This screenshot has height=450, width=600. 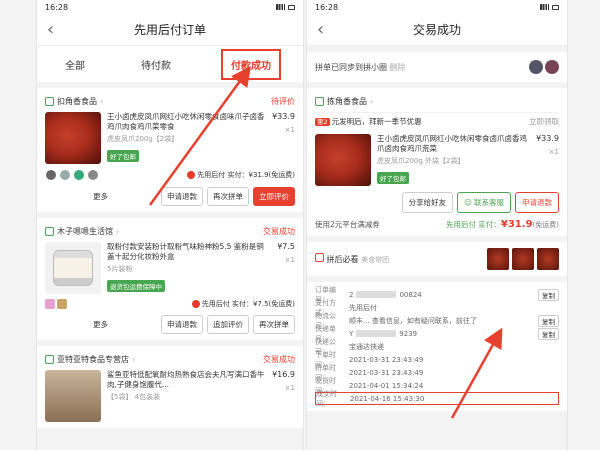 What do you see at coordinates (437, 360) in the screenshot?
I see `info-row: 下单时间： 2021-03-31 23:43:49` at bounding box center [437, 360].